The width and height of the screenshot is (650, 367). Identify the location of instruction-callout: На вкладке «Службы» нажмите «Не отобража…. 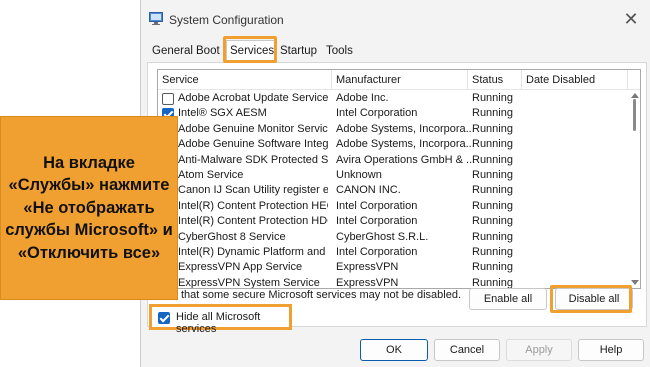
(89, 208).